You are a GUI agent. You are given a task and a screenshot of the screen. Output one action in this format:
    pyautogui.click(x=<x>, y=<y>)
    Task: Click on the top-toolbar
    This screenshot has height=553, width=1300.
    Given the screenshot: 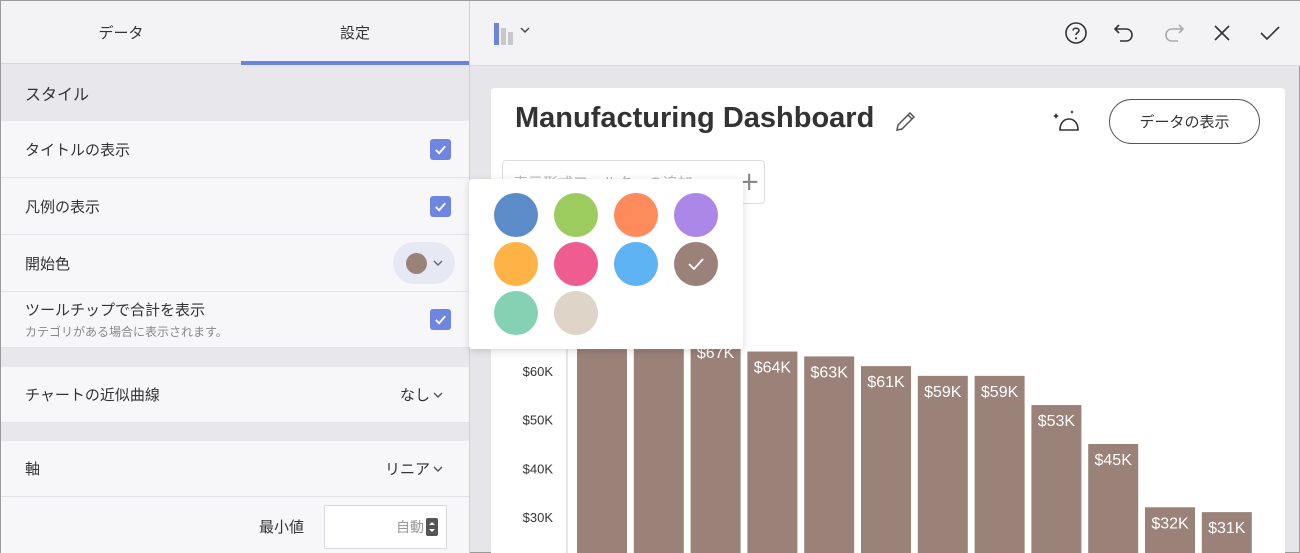 What is the action you would take?
    pyautogui.click(x=885, y=33)
    